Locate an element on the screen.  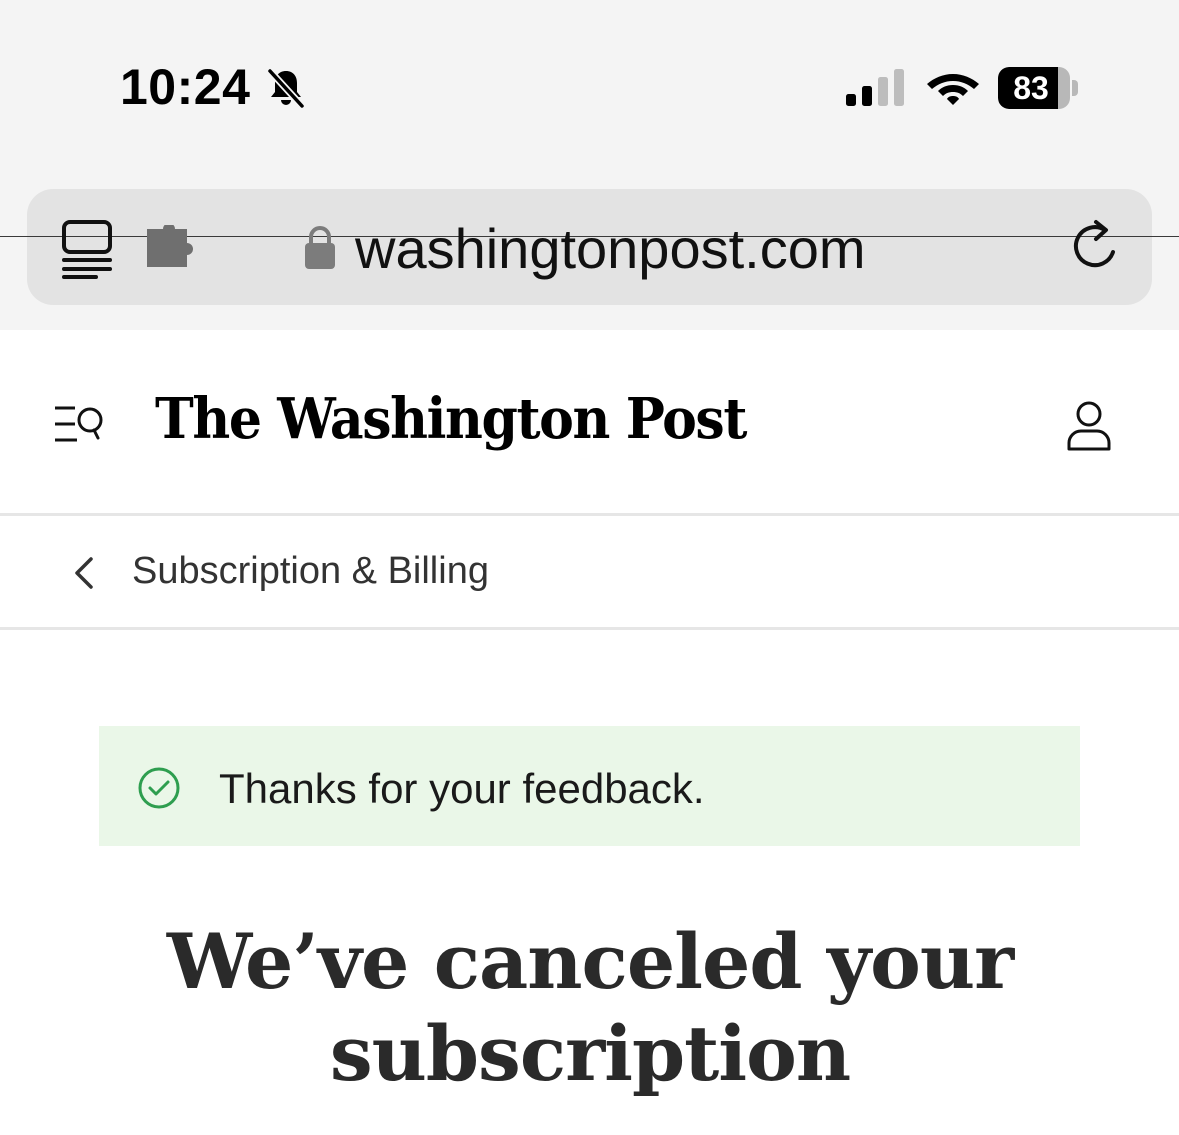
menu-search-icon is located at coordinates (79, 424).